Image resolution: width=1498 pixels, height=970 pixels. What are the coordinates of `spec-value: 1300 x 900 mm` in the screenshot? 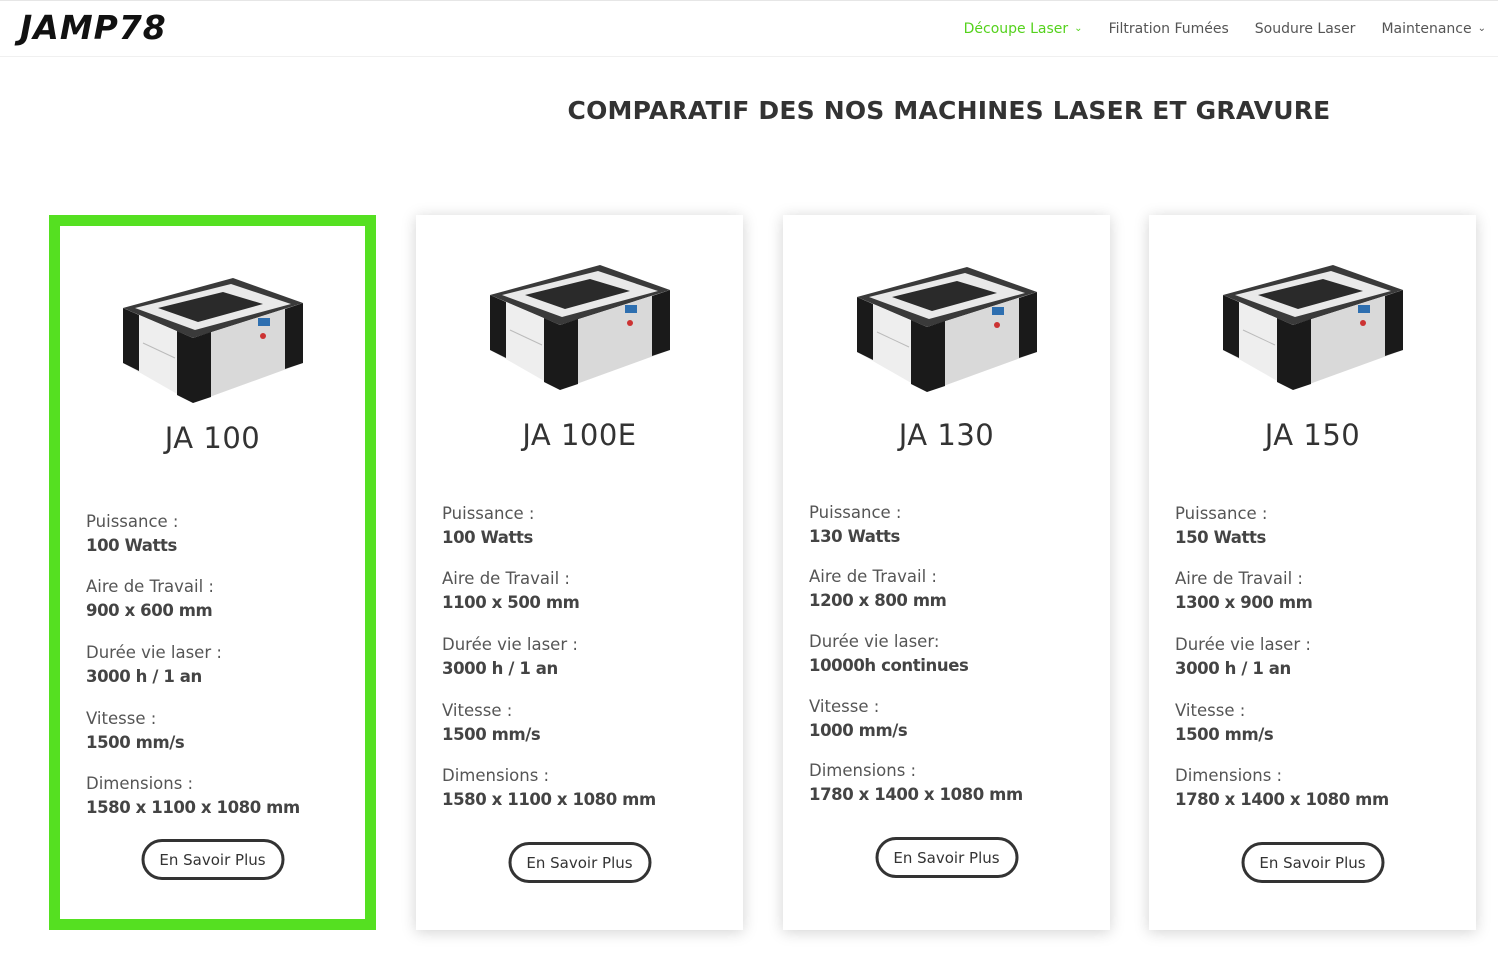 It's located at (1244, 602).